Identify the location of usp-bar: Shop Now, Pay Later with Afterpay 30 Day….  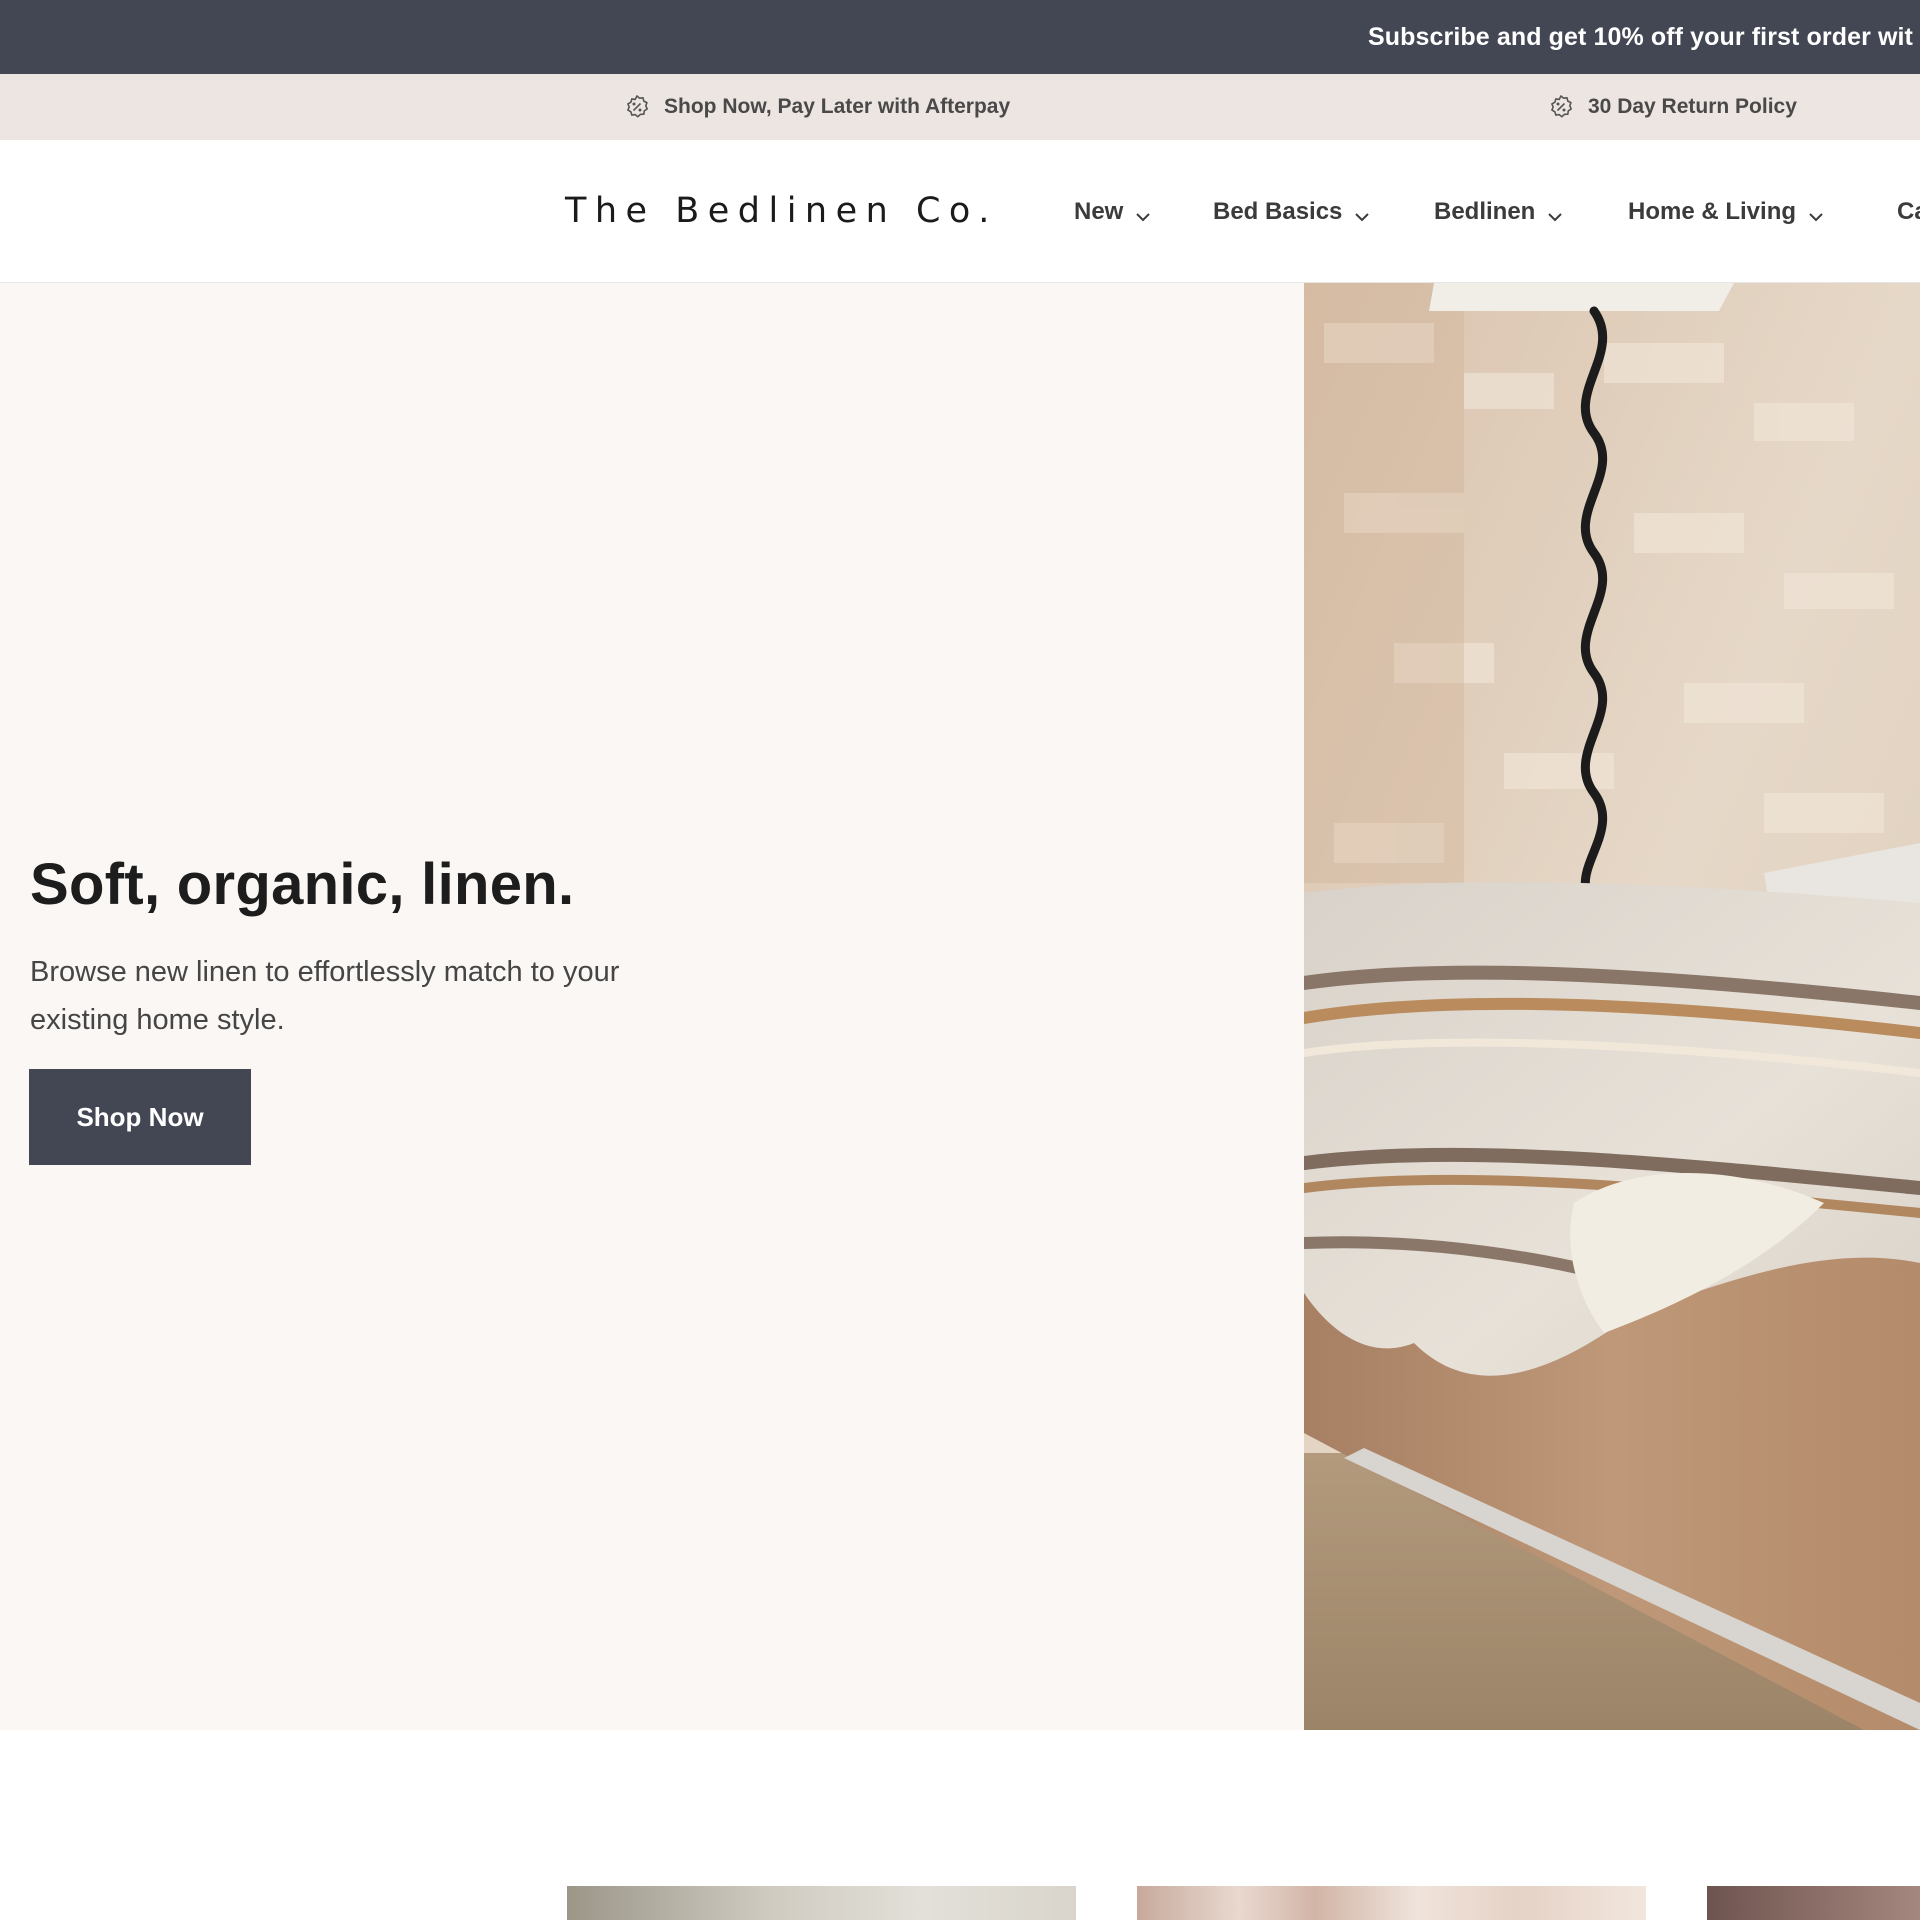
(960, 107).